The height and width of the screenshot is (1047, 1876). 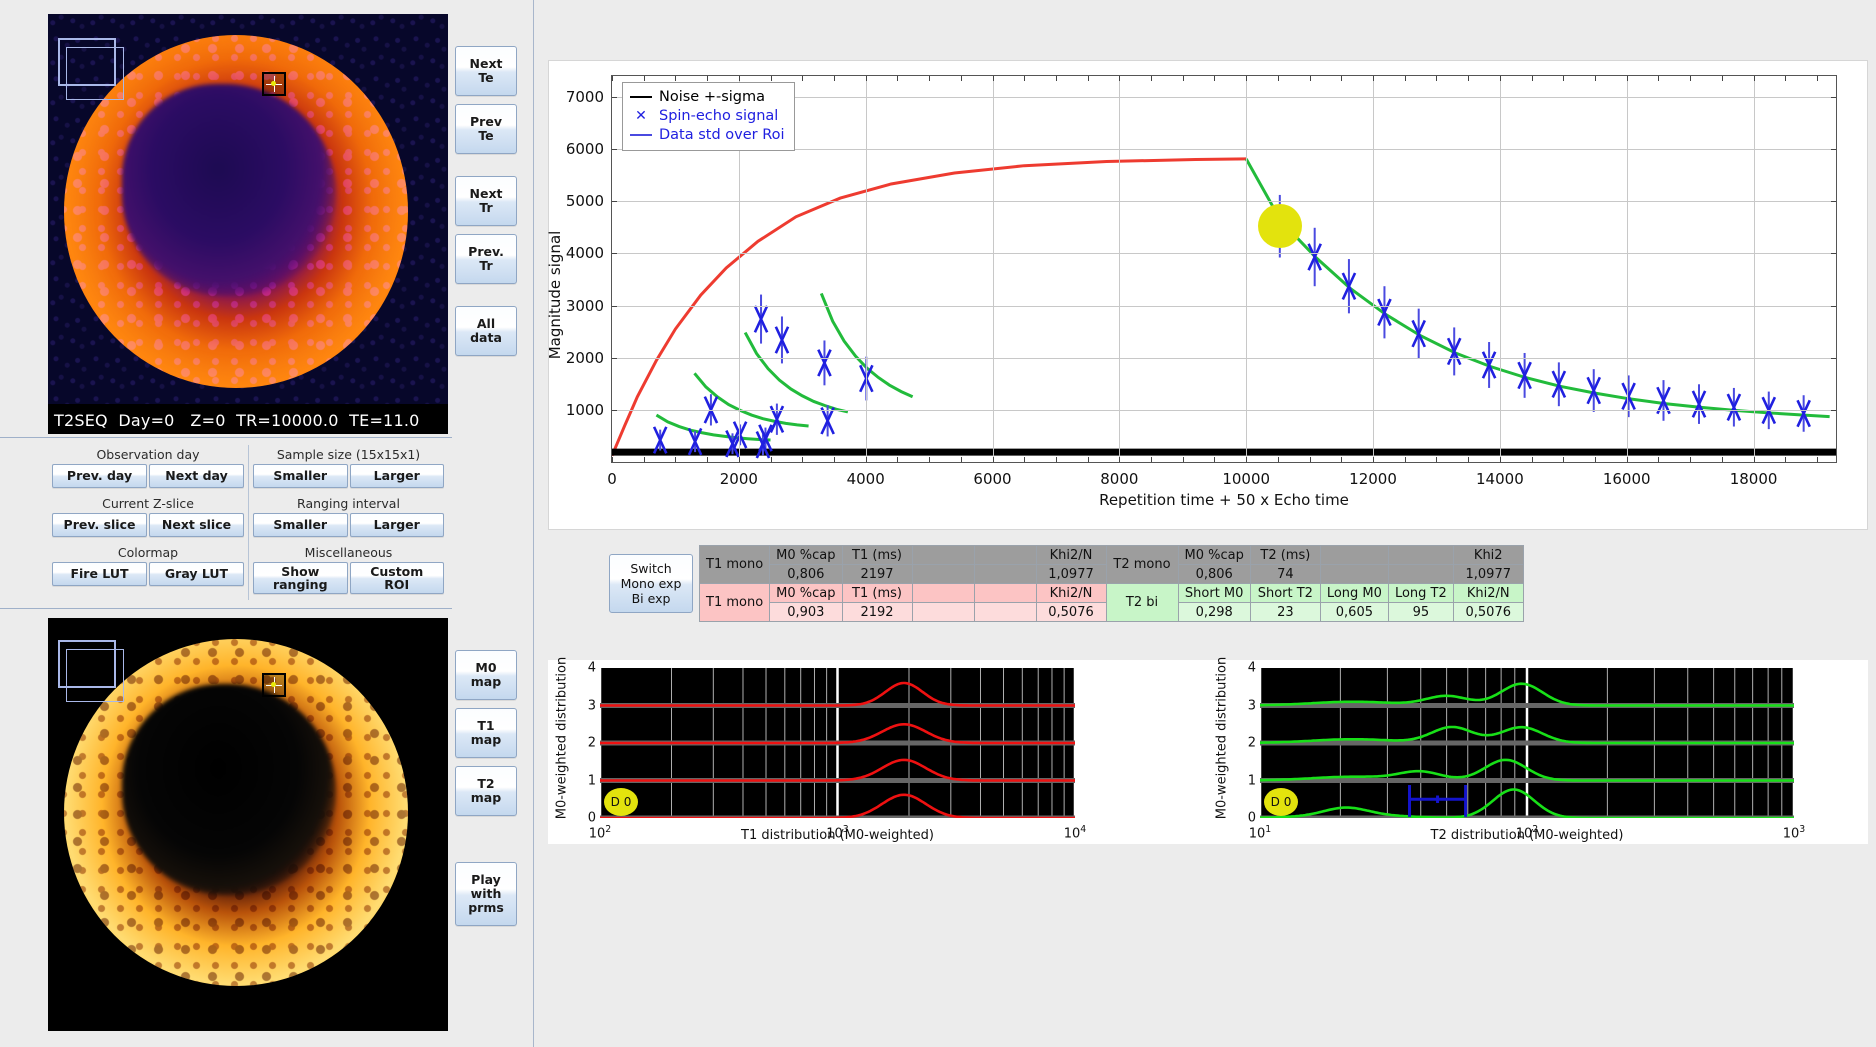 I want to click on t2-map-button: T2 map, so click(x=486, y=791).